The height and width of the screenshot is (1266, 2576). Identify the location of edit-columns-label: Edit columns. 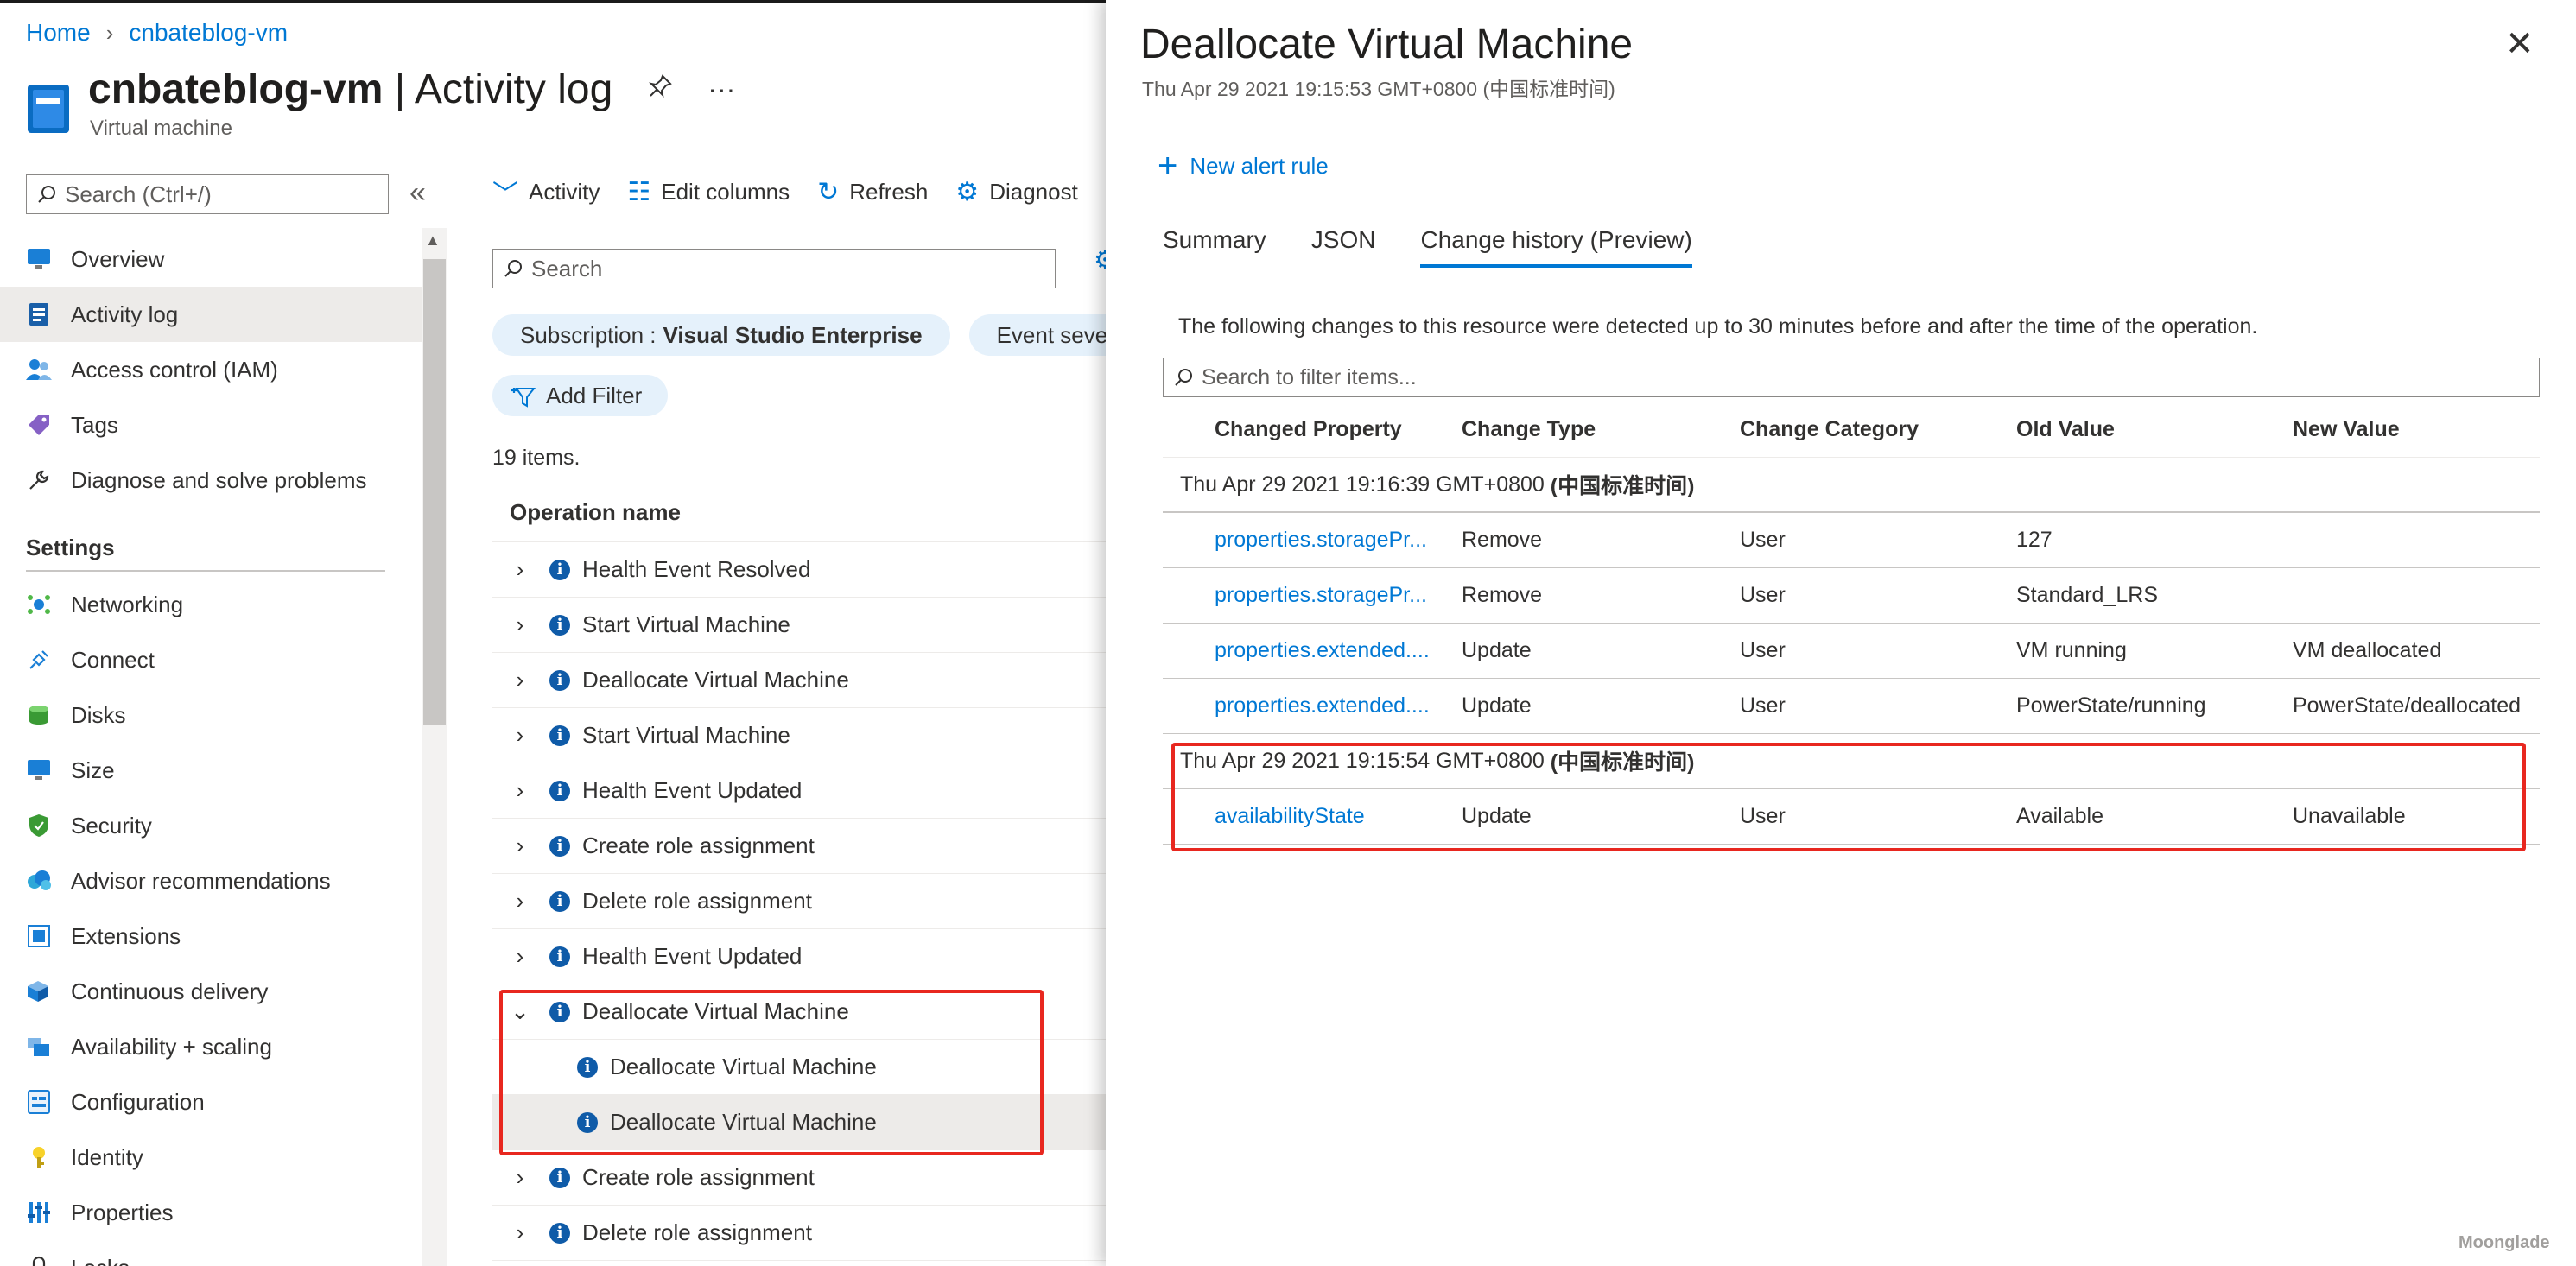
(725, 191).